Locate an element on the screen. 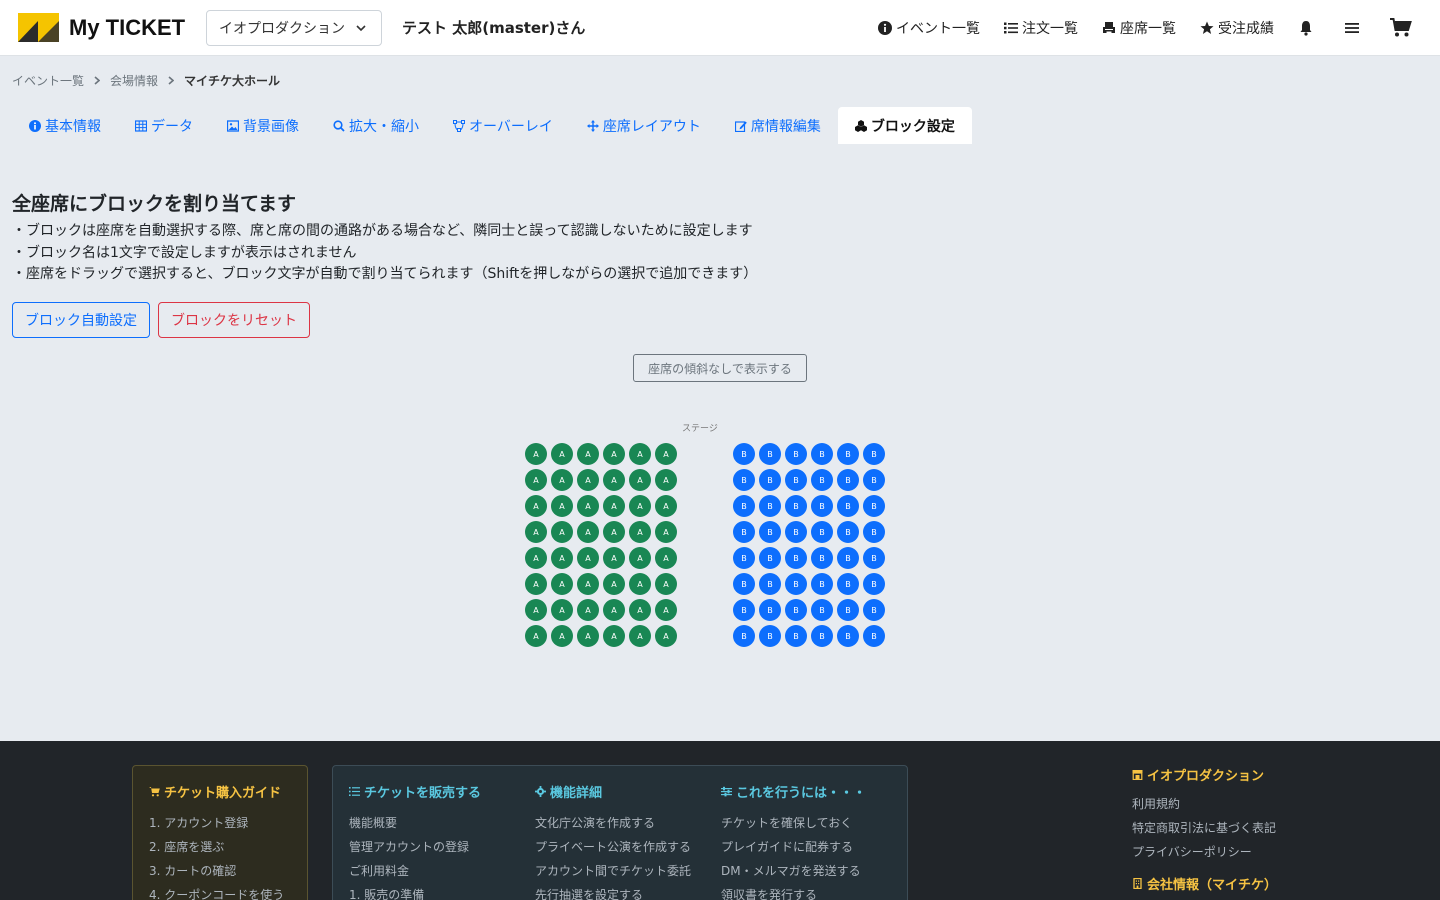 The height and width of the screenshot is (900, 1440). footer-link: 2. 座席を選ぶ is located at coordinates (220, 847).